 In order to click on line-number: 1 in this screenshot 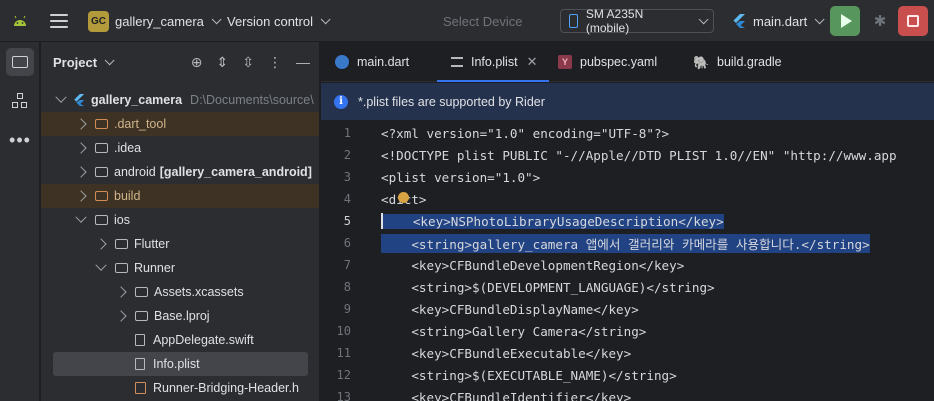, I will do `click(347, 133)`.